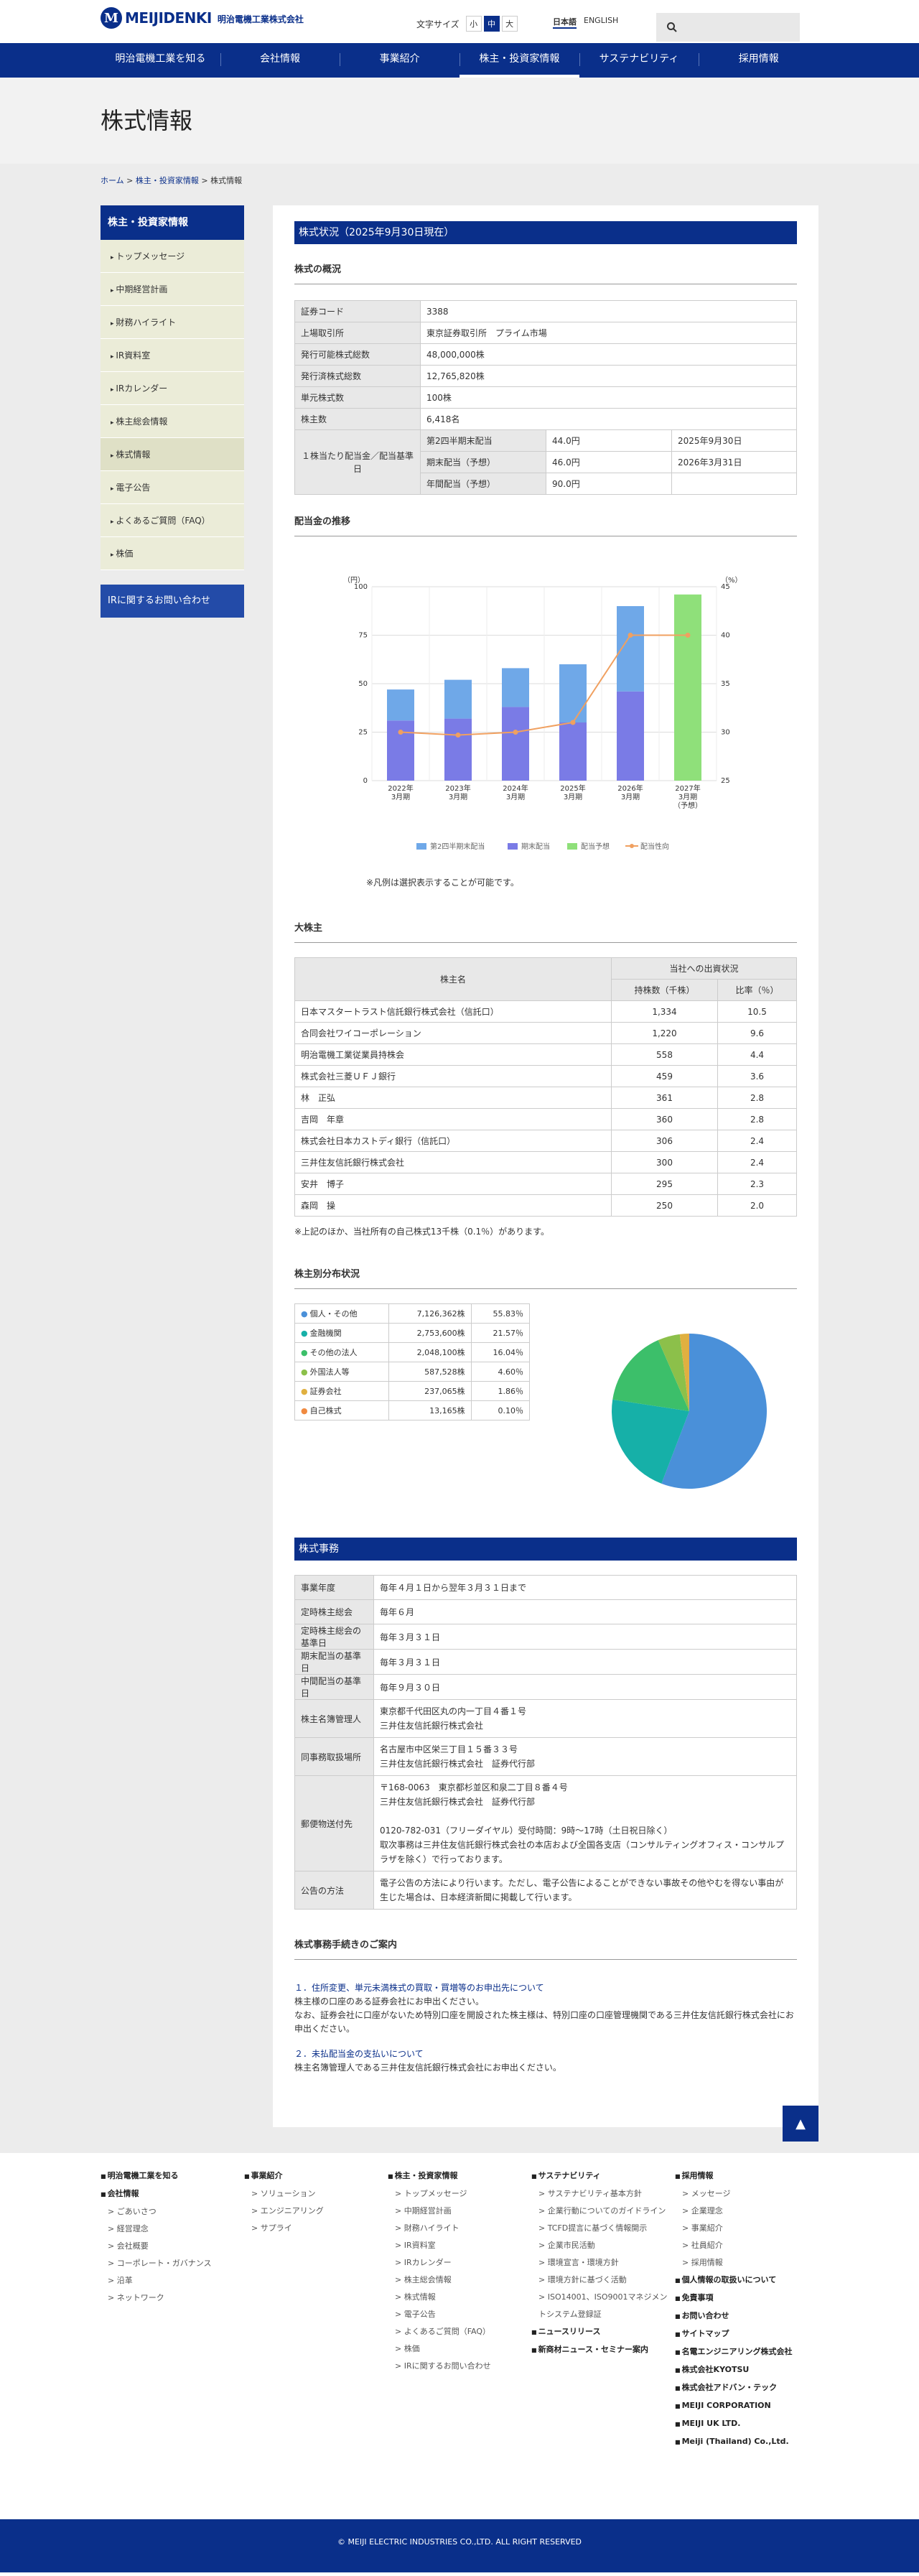  What do you see at coordinates (603, 2211) in the screenshot?
I see `footer-sub-link: 企業行動についてのガイドライン` at bounding box center [603, 2211].